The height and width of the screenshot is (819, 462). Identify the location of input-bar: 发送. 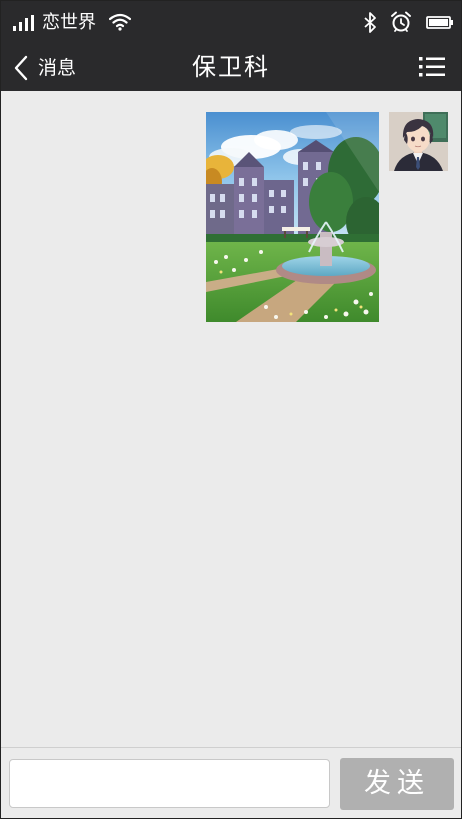
(231, 782).